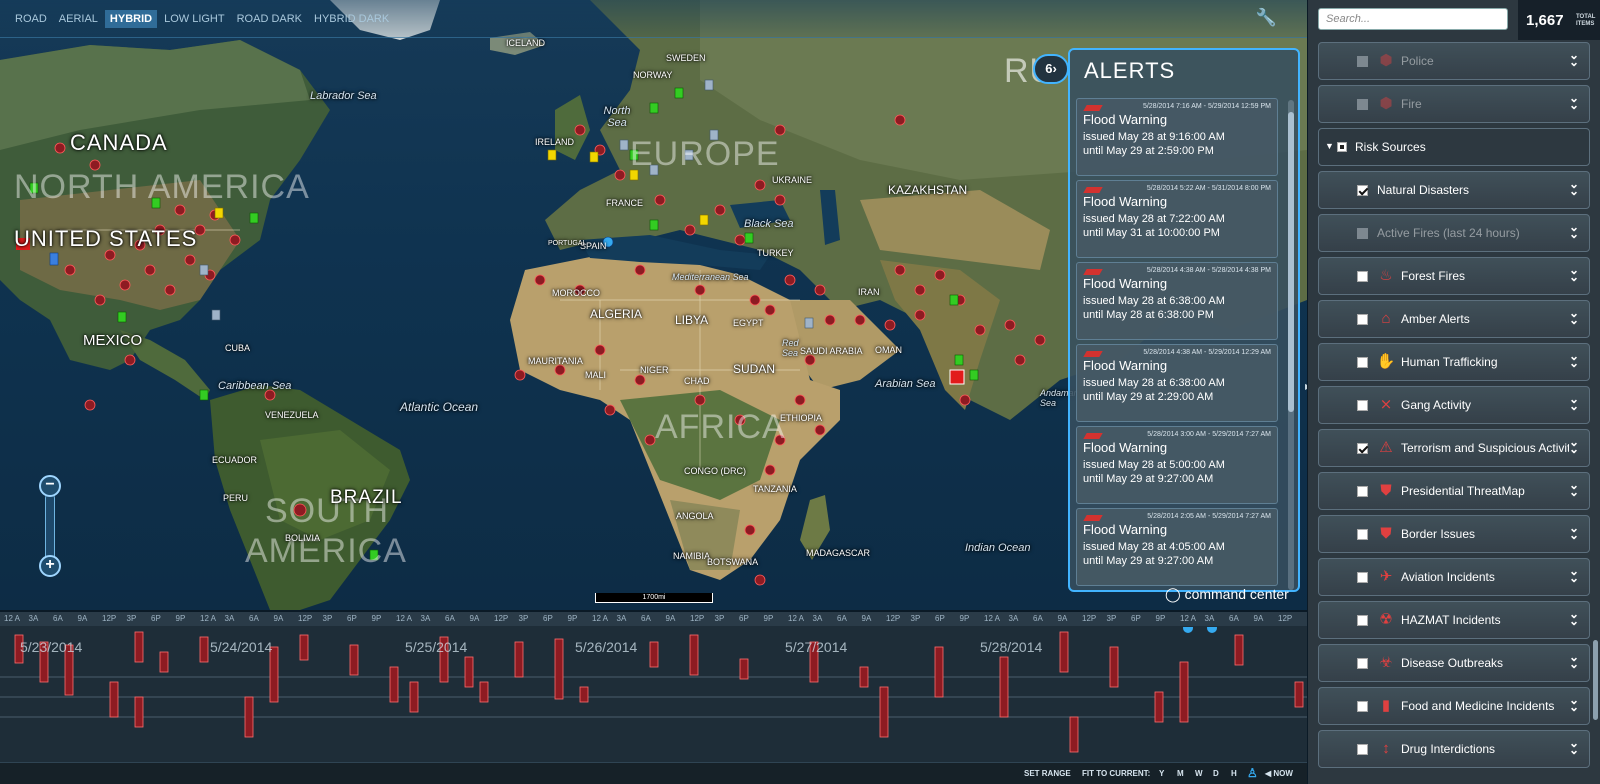 Image resolution: width=1600 pixels, height=784 pixels. Describe the element at coordinates (1180, 773) in the screenshot. I see `fit-month-button: M` at that location.